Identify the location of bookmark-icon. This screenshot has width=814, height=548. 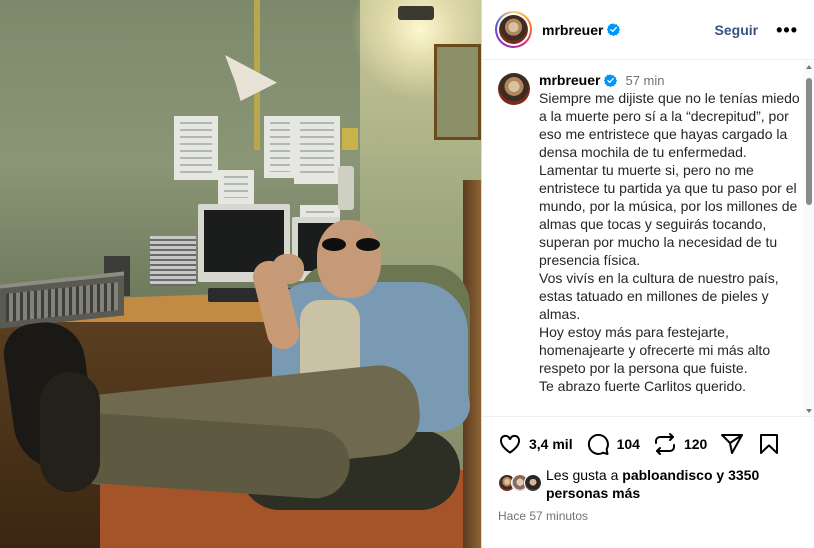
(769, 444).